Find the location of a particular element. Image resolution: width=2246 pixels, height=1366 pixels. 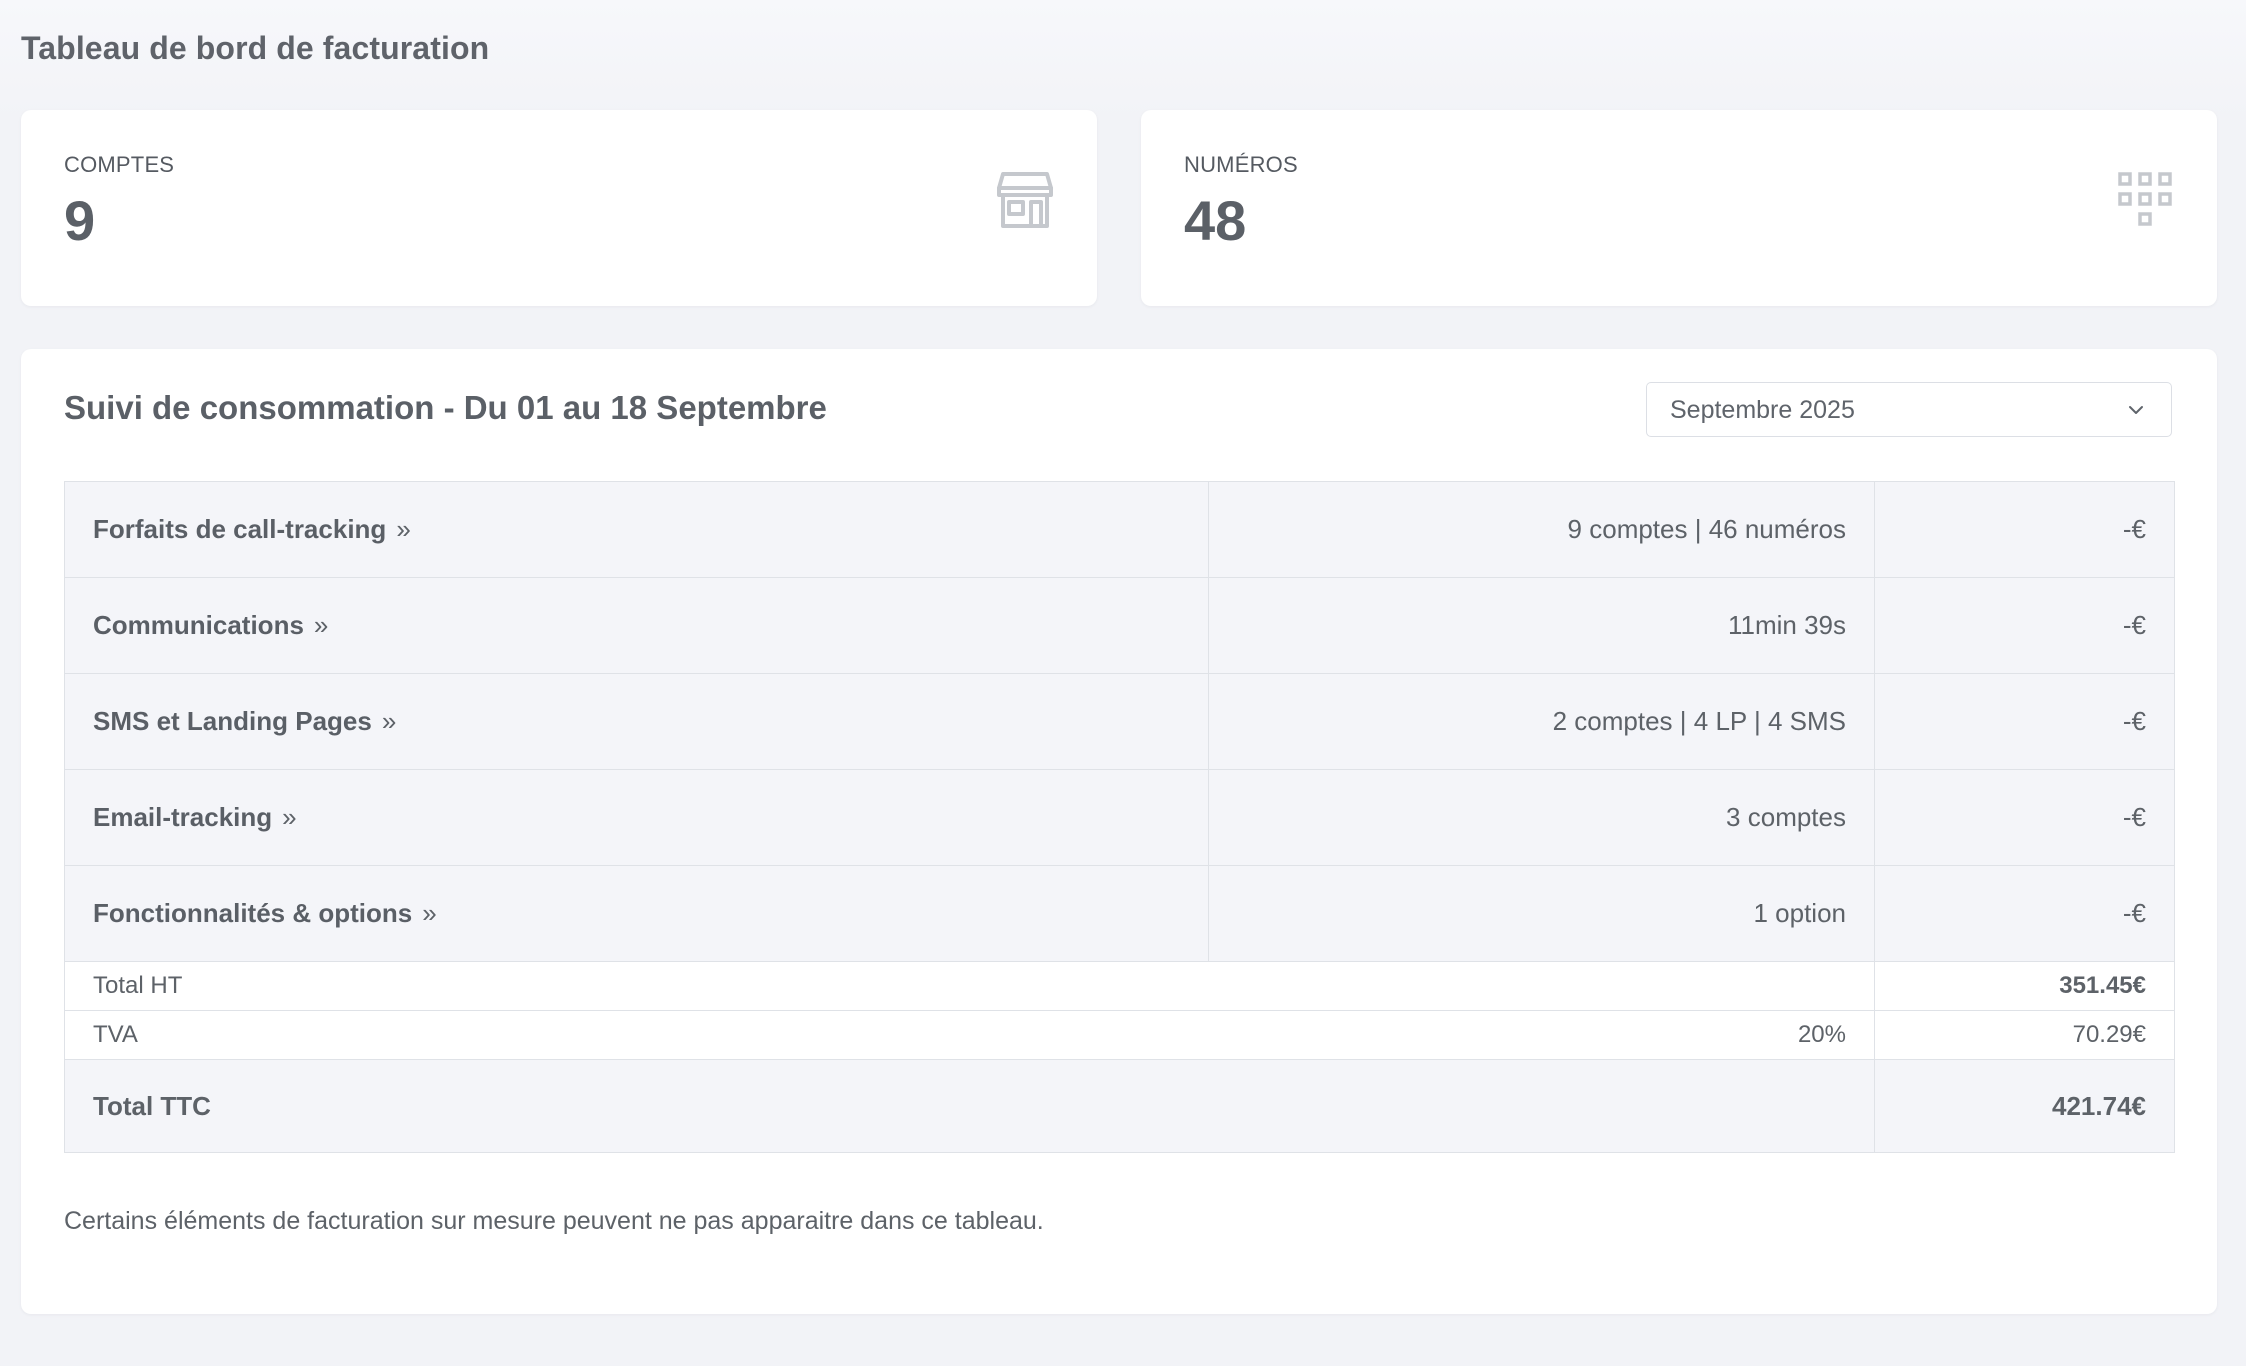

total-ttc-row: Total TTC 421.74€ is located at coordinates (1119, 1106).